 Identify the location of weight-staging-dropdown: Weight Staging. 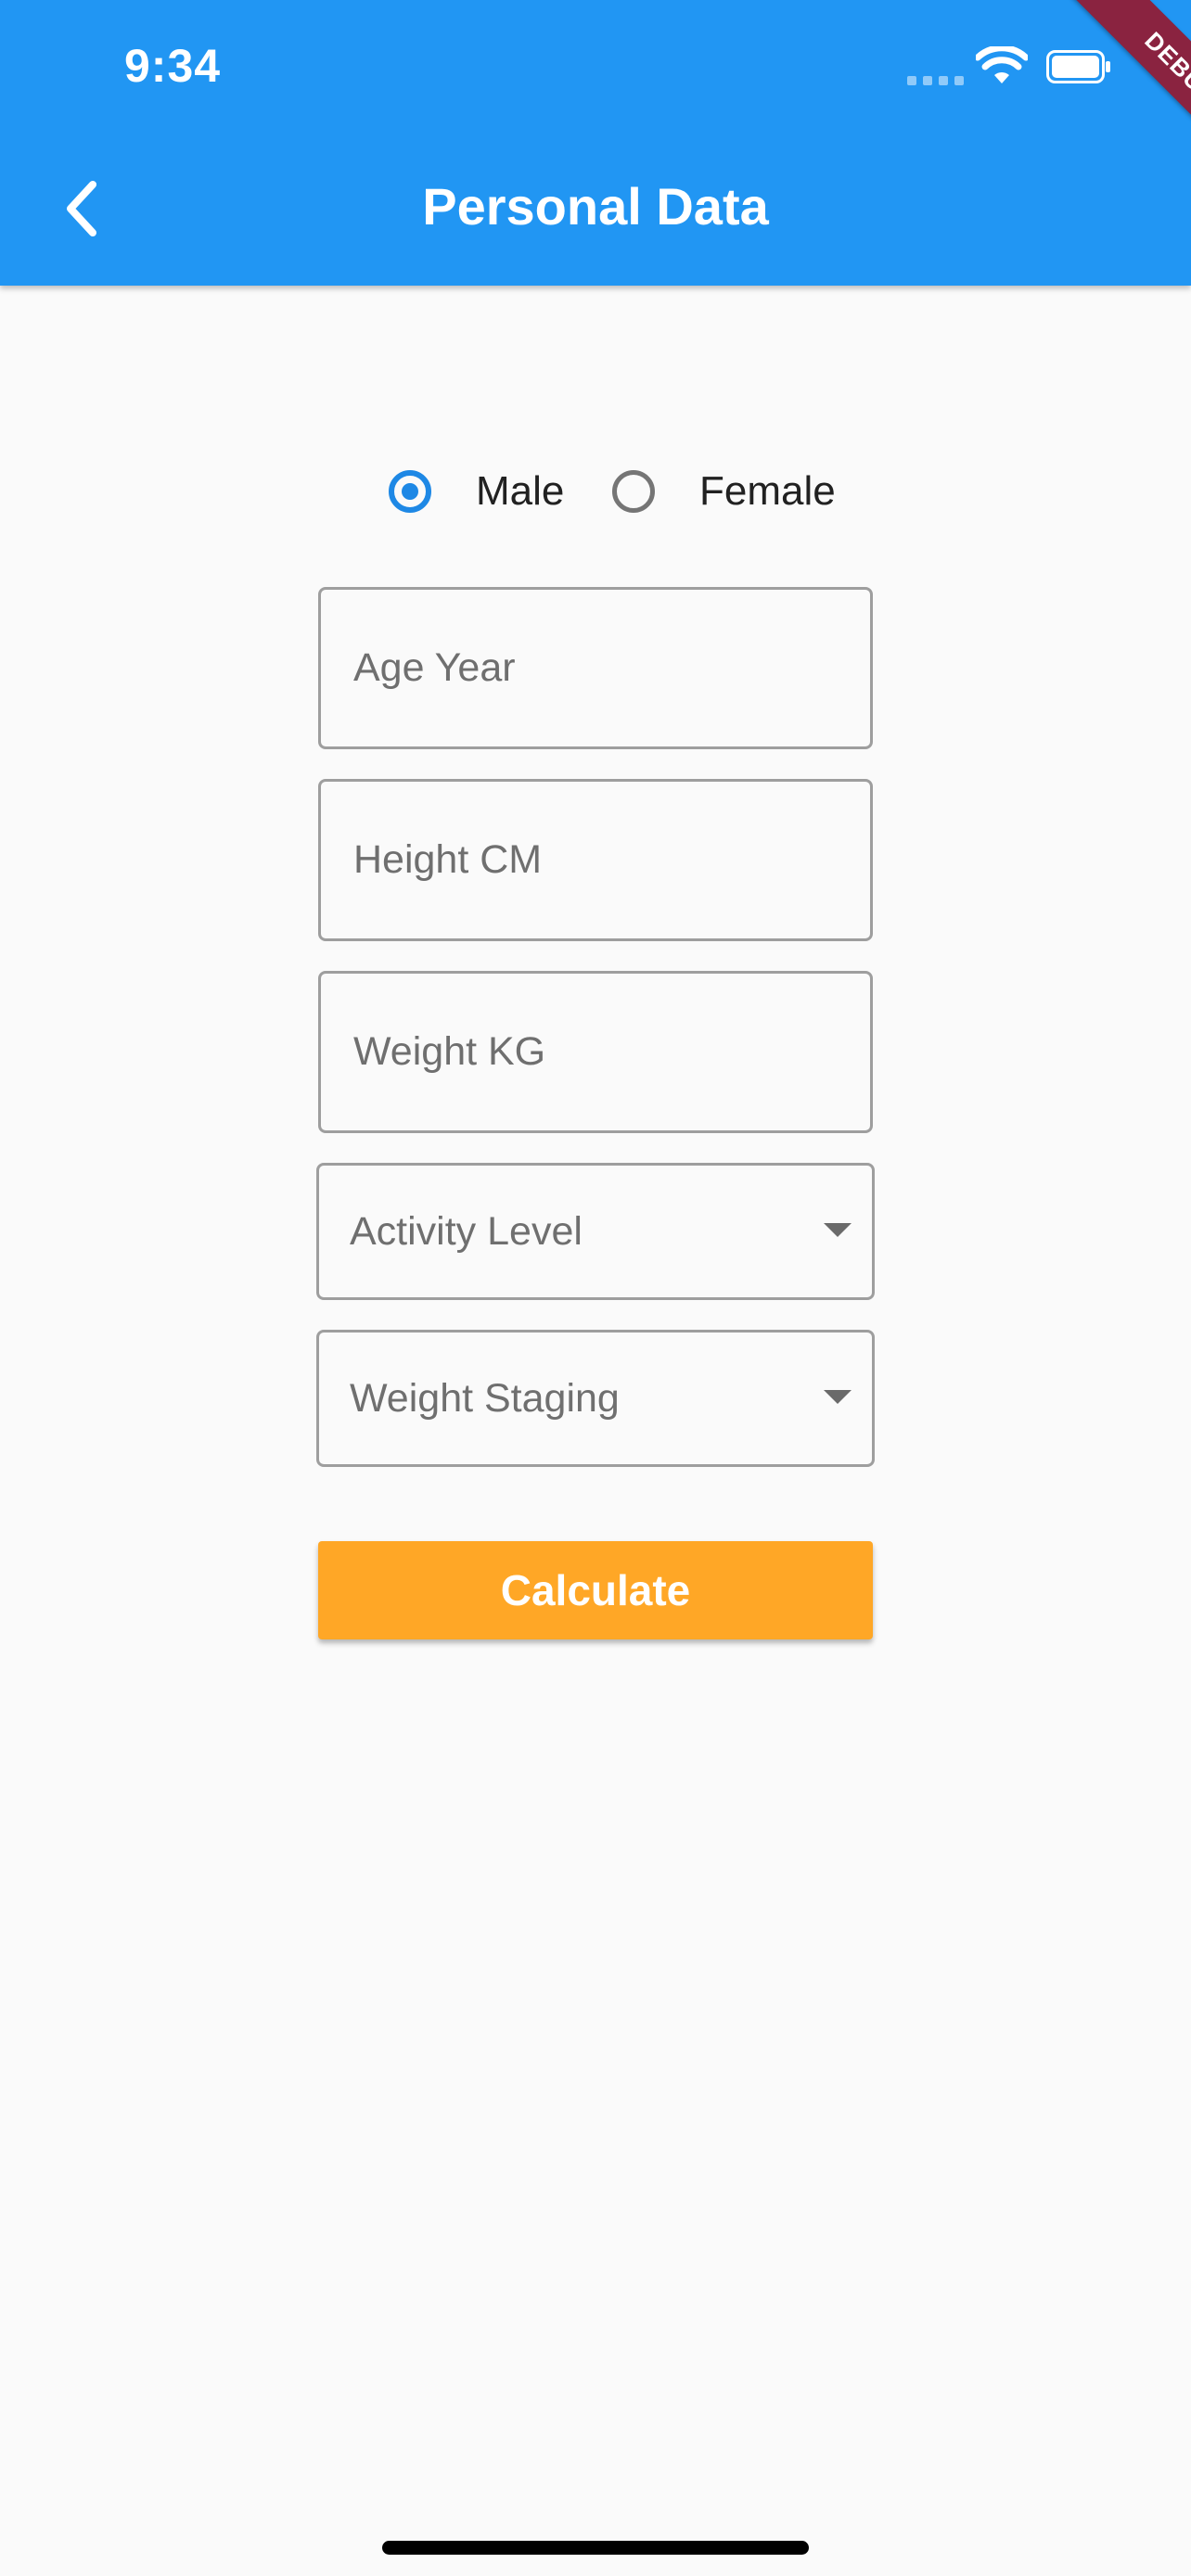
(595, 1398).